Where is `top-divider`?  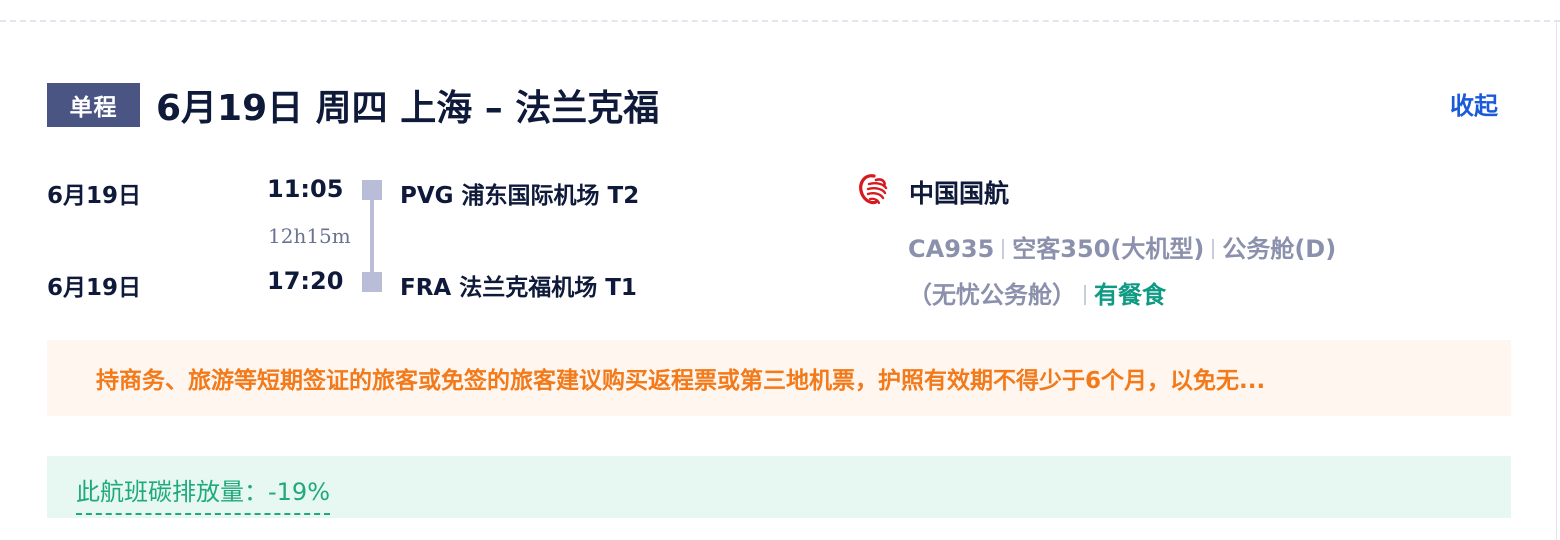 top-divider is located at coordinates (780, 21).